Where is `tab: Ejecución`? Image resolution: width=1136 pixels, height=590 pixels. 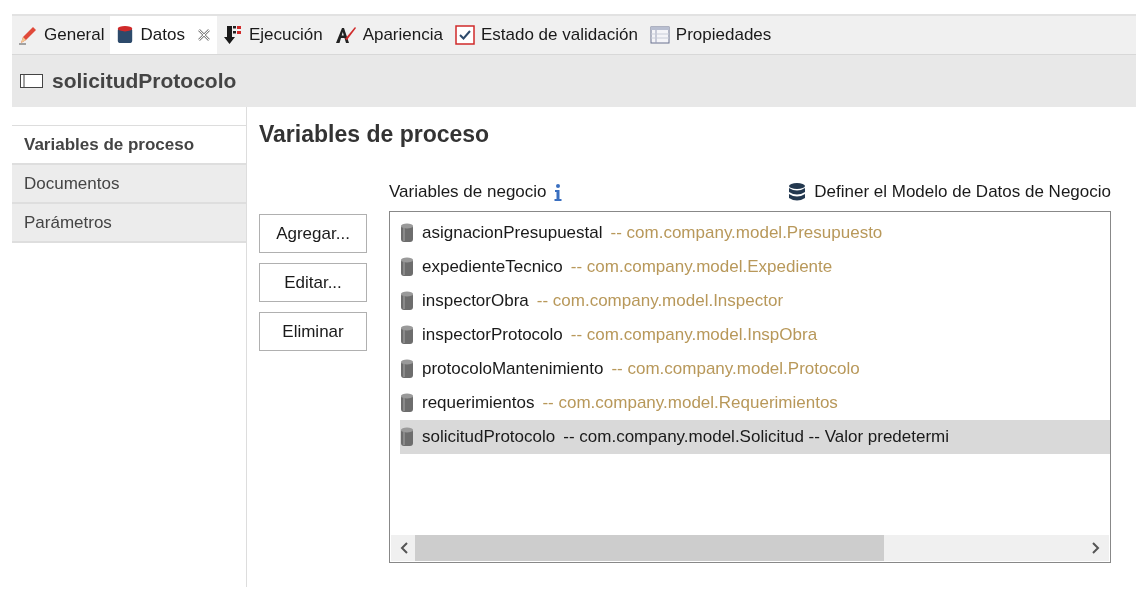 tab: Ejecución is located at coordinates (272, 35).